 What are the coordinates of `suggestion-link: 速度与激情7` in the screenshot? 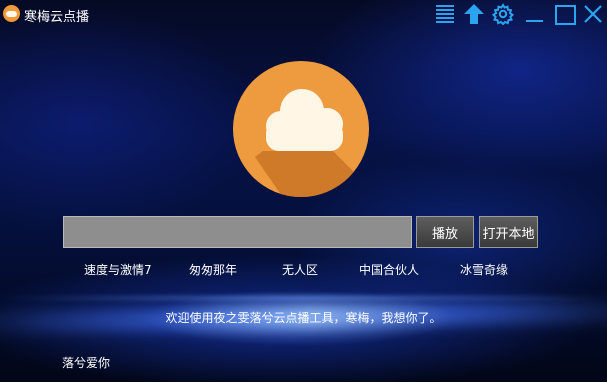 It's located at (118, 269).